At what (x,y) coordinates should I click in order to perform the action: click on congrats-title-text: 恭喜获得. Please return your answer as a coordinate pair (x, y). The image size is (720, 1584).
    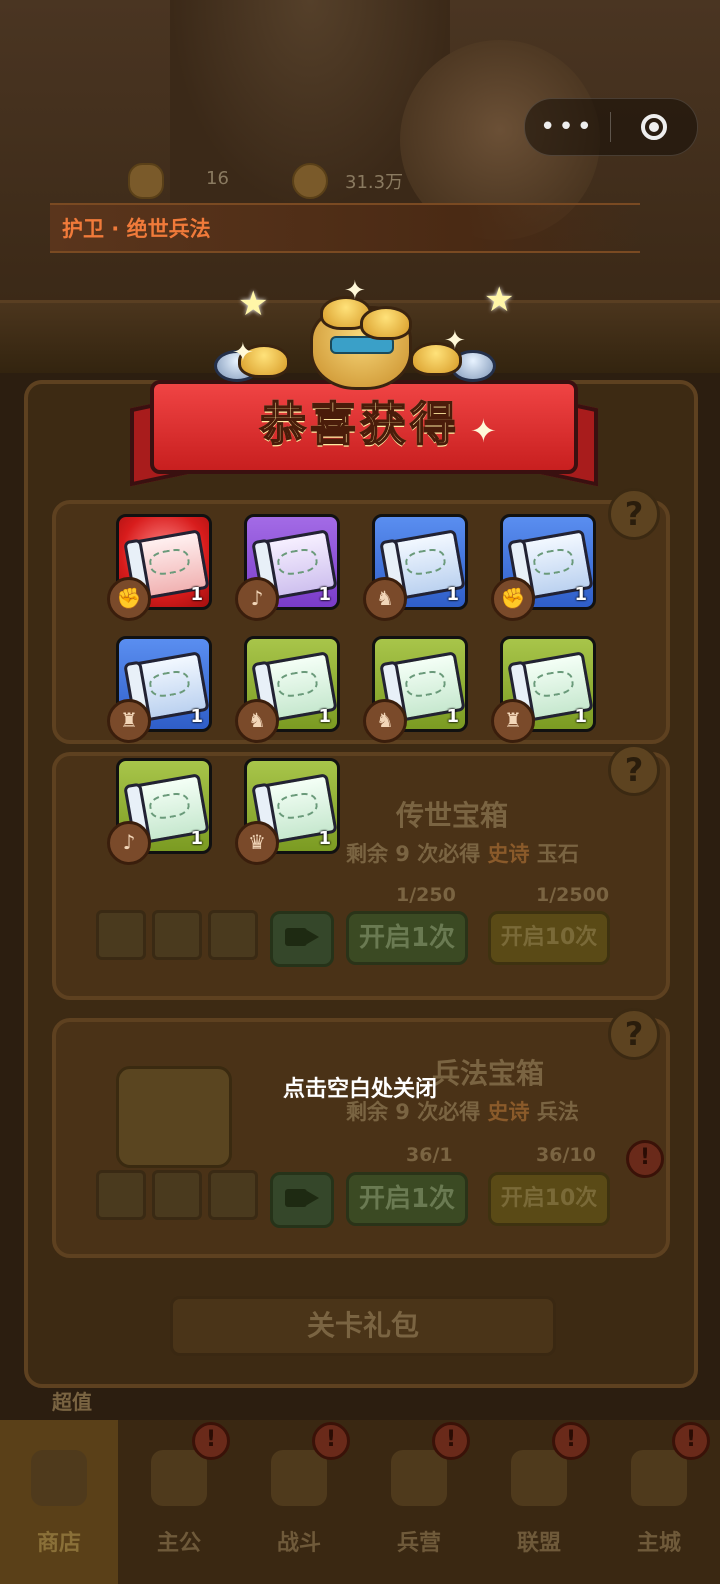
    Looking at the image, I should click on (359, 424).